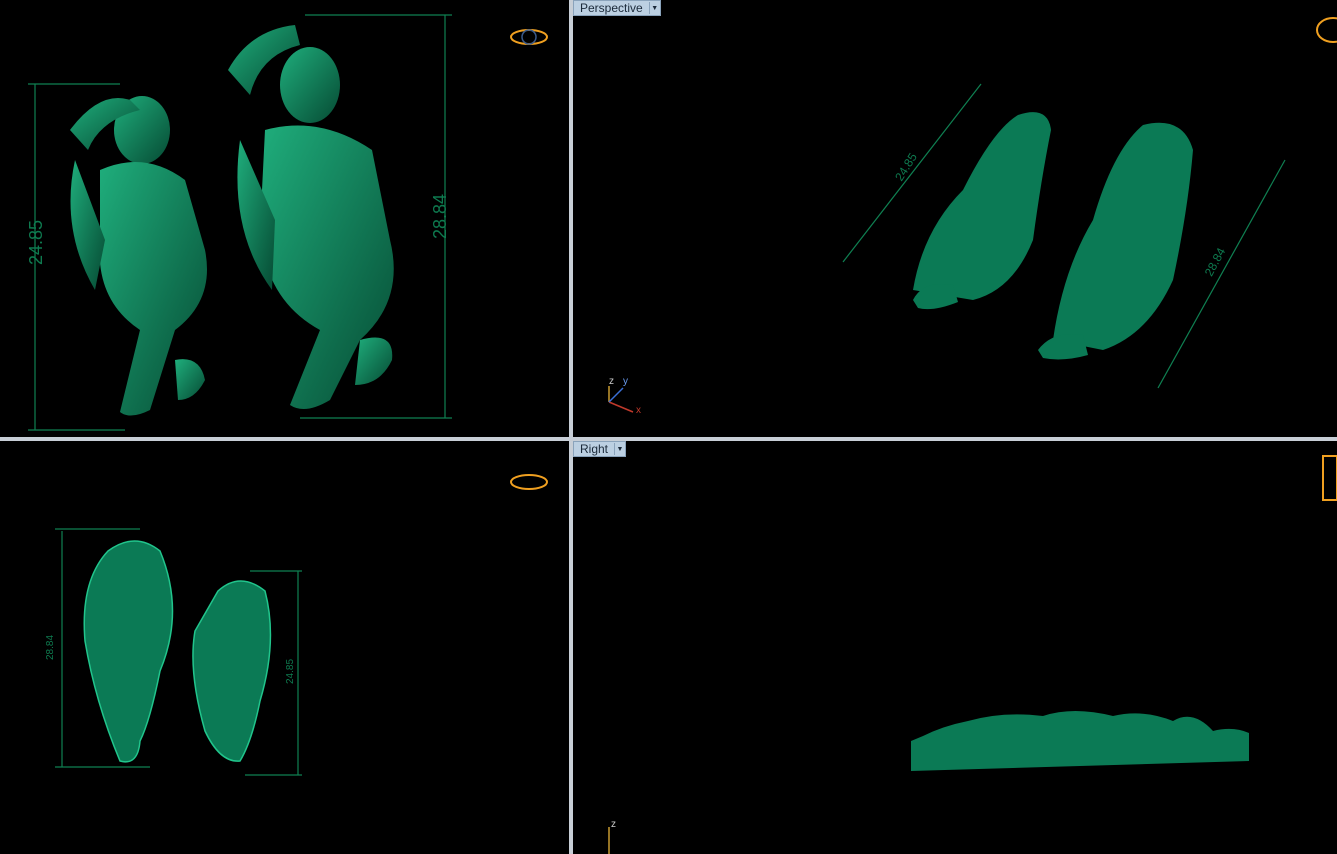 This screenshot has height=854, width=1337. I want to click on figure-outline-small, so click(232, 671).